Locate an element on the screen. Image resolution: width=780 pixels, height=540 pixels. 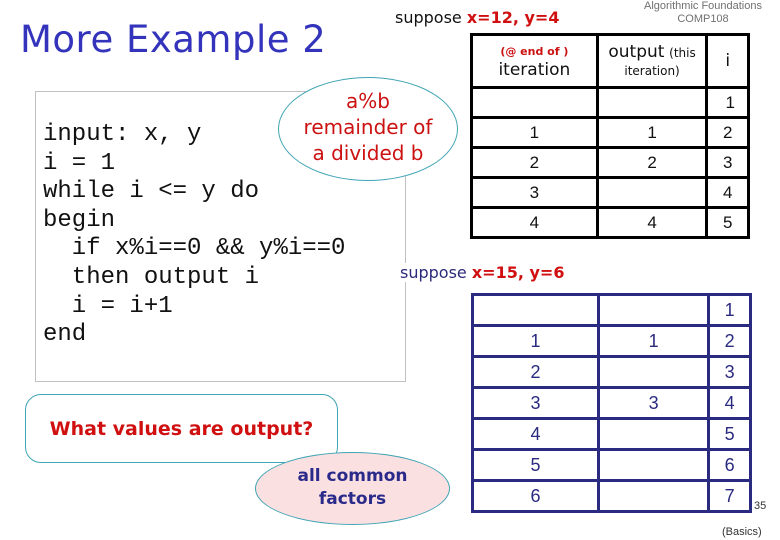
code-line: while i <= y do is located at coordinates (151, 192).